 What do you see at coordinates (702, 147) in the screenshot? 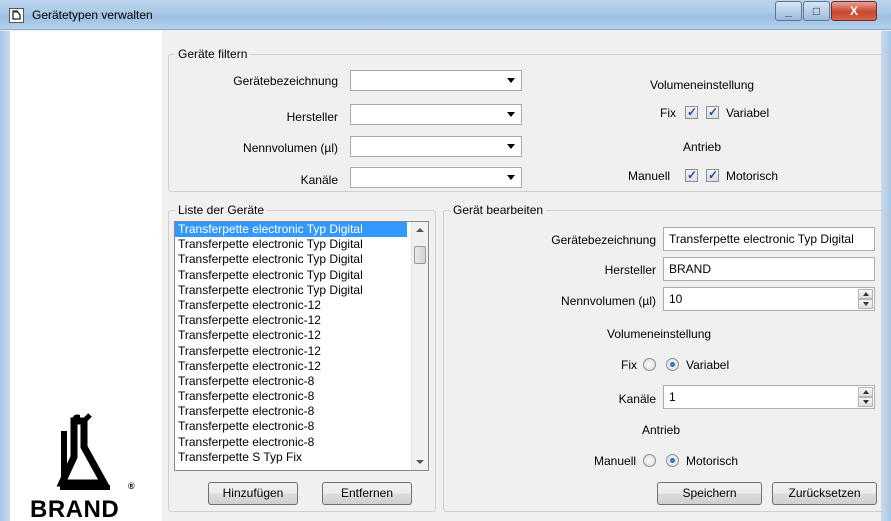
I see `filter-drive-heading: Antrieb` at bounding box center [702, 147].